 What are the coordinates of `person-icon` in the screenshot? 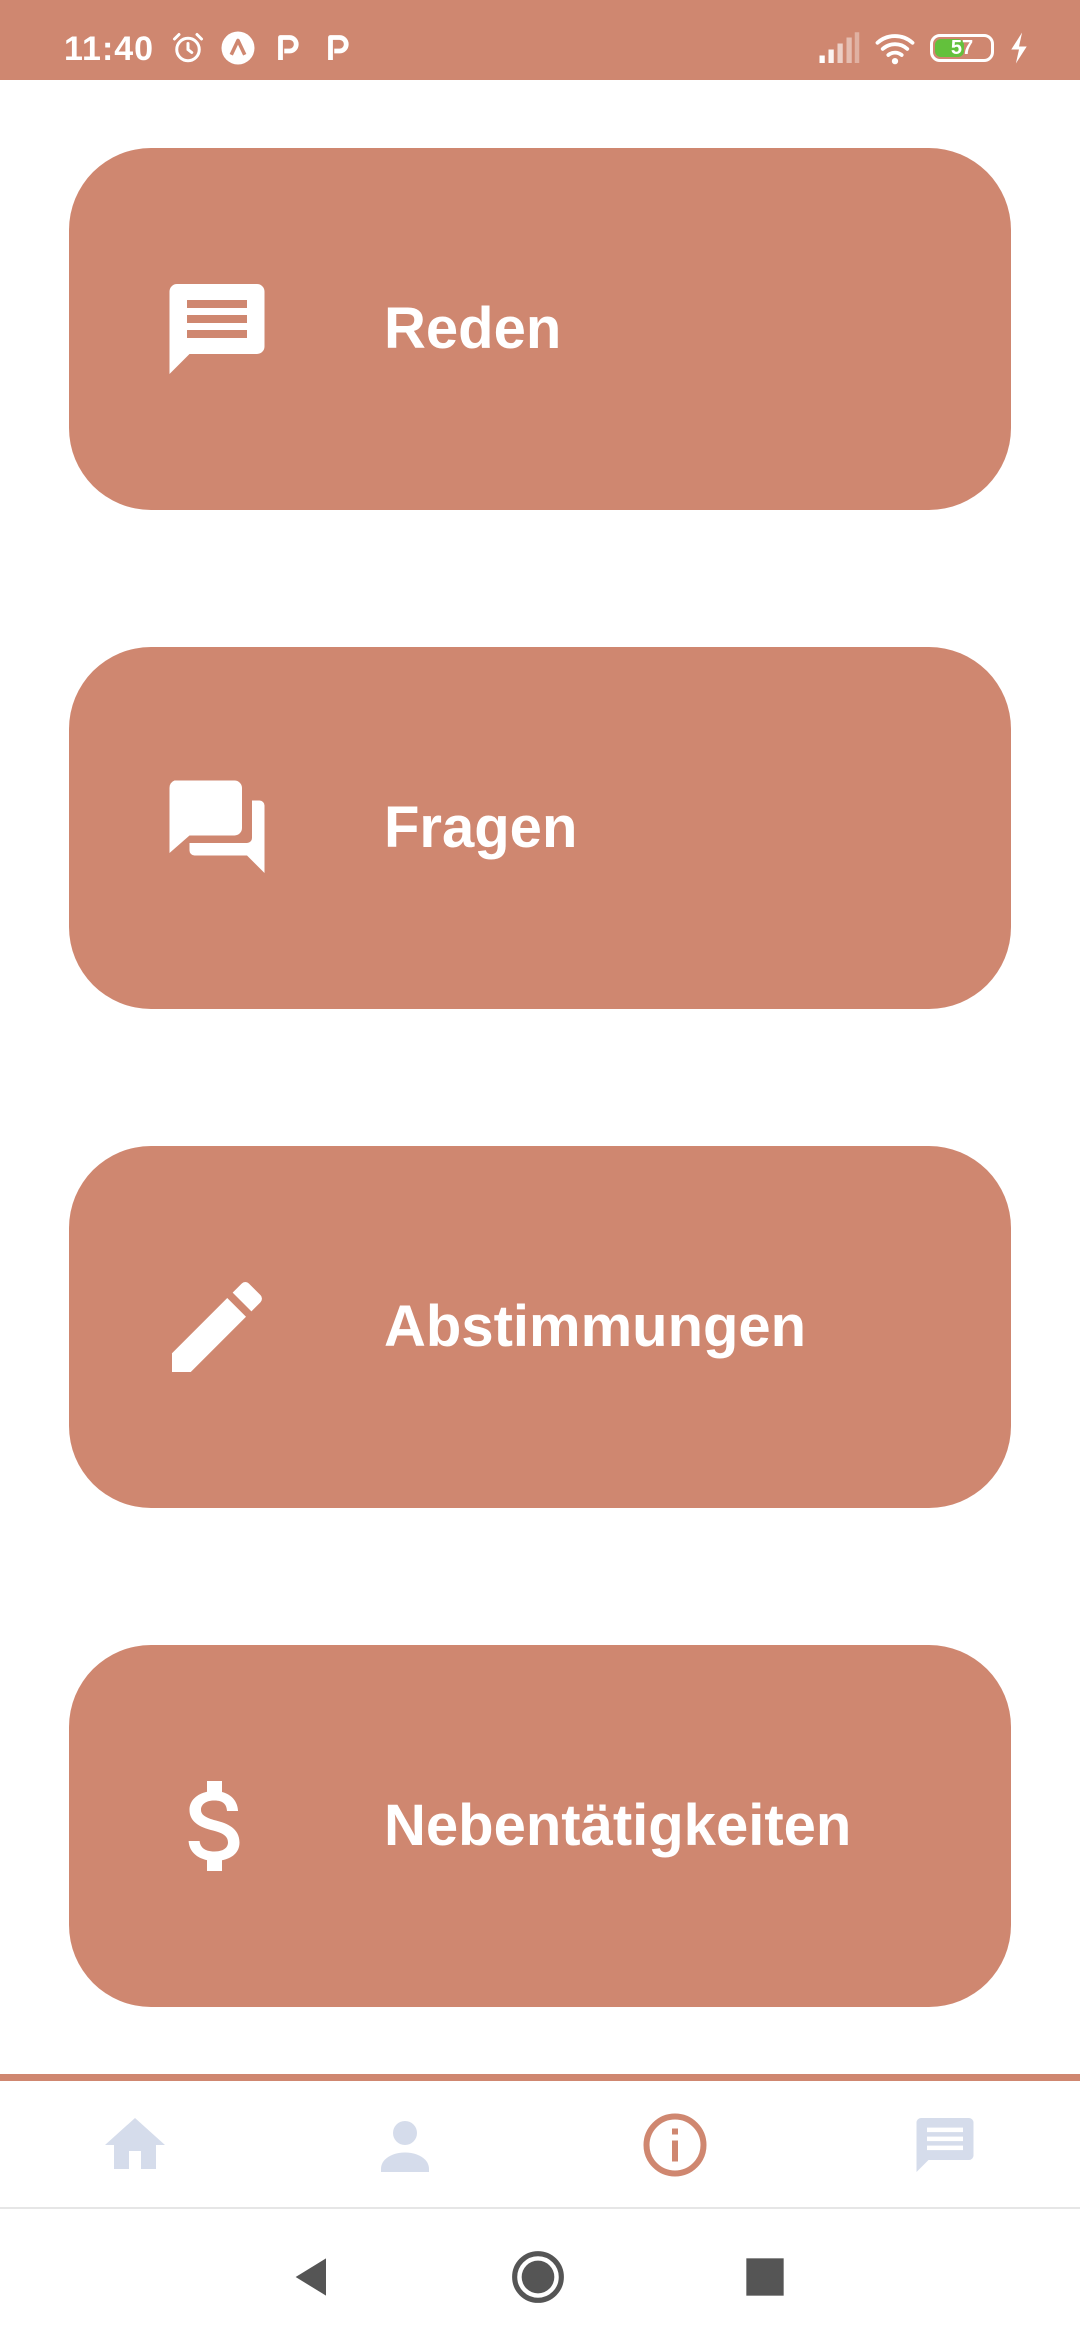 It's located at (405, 2145).